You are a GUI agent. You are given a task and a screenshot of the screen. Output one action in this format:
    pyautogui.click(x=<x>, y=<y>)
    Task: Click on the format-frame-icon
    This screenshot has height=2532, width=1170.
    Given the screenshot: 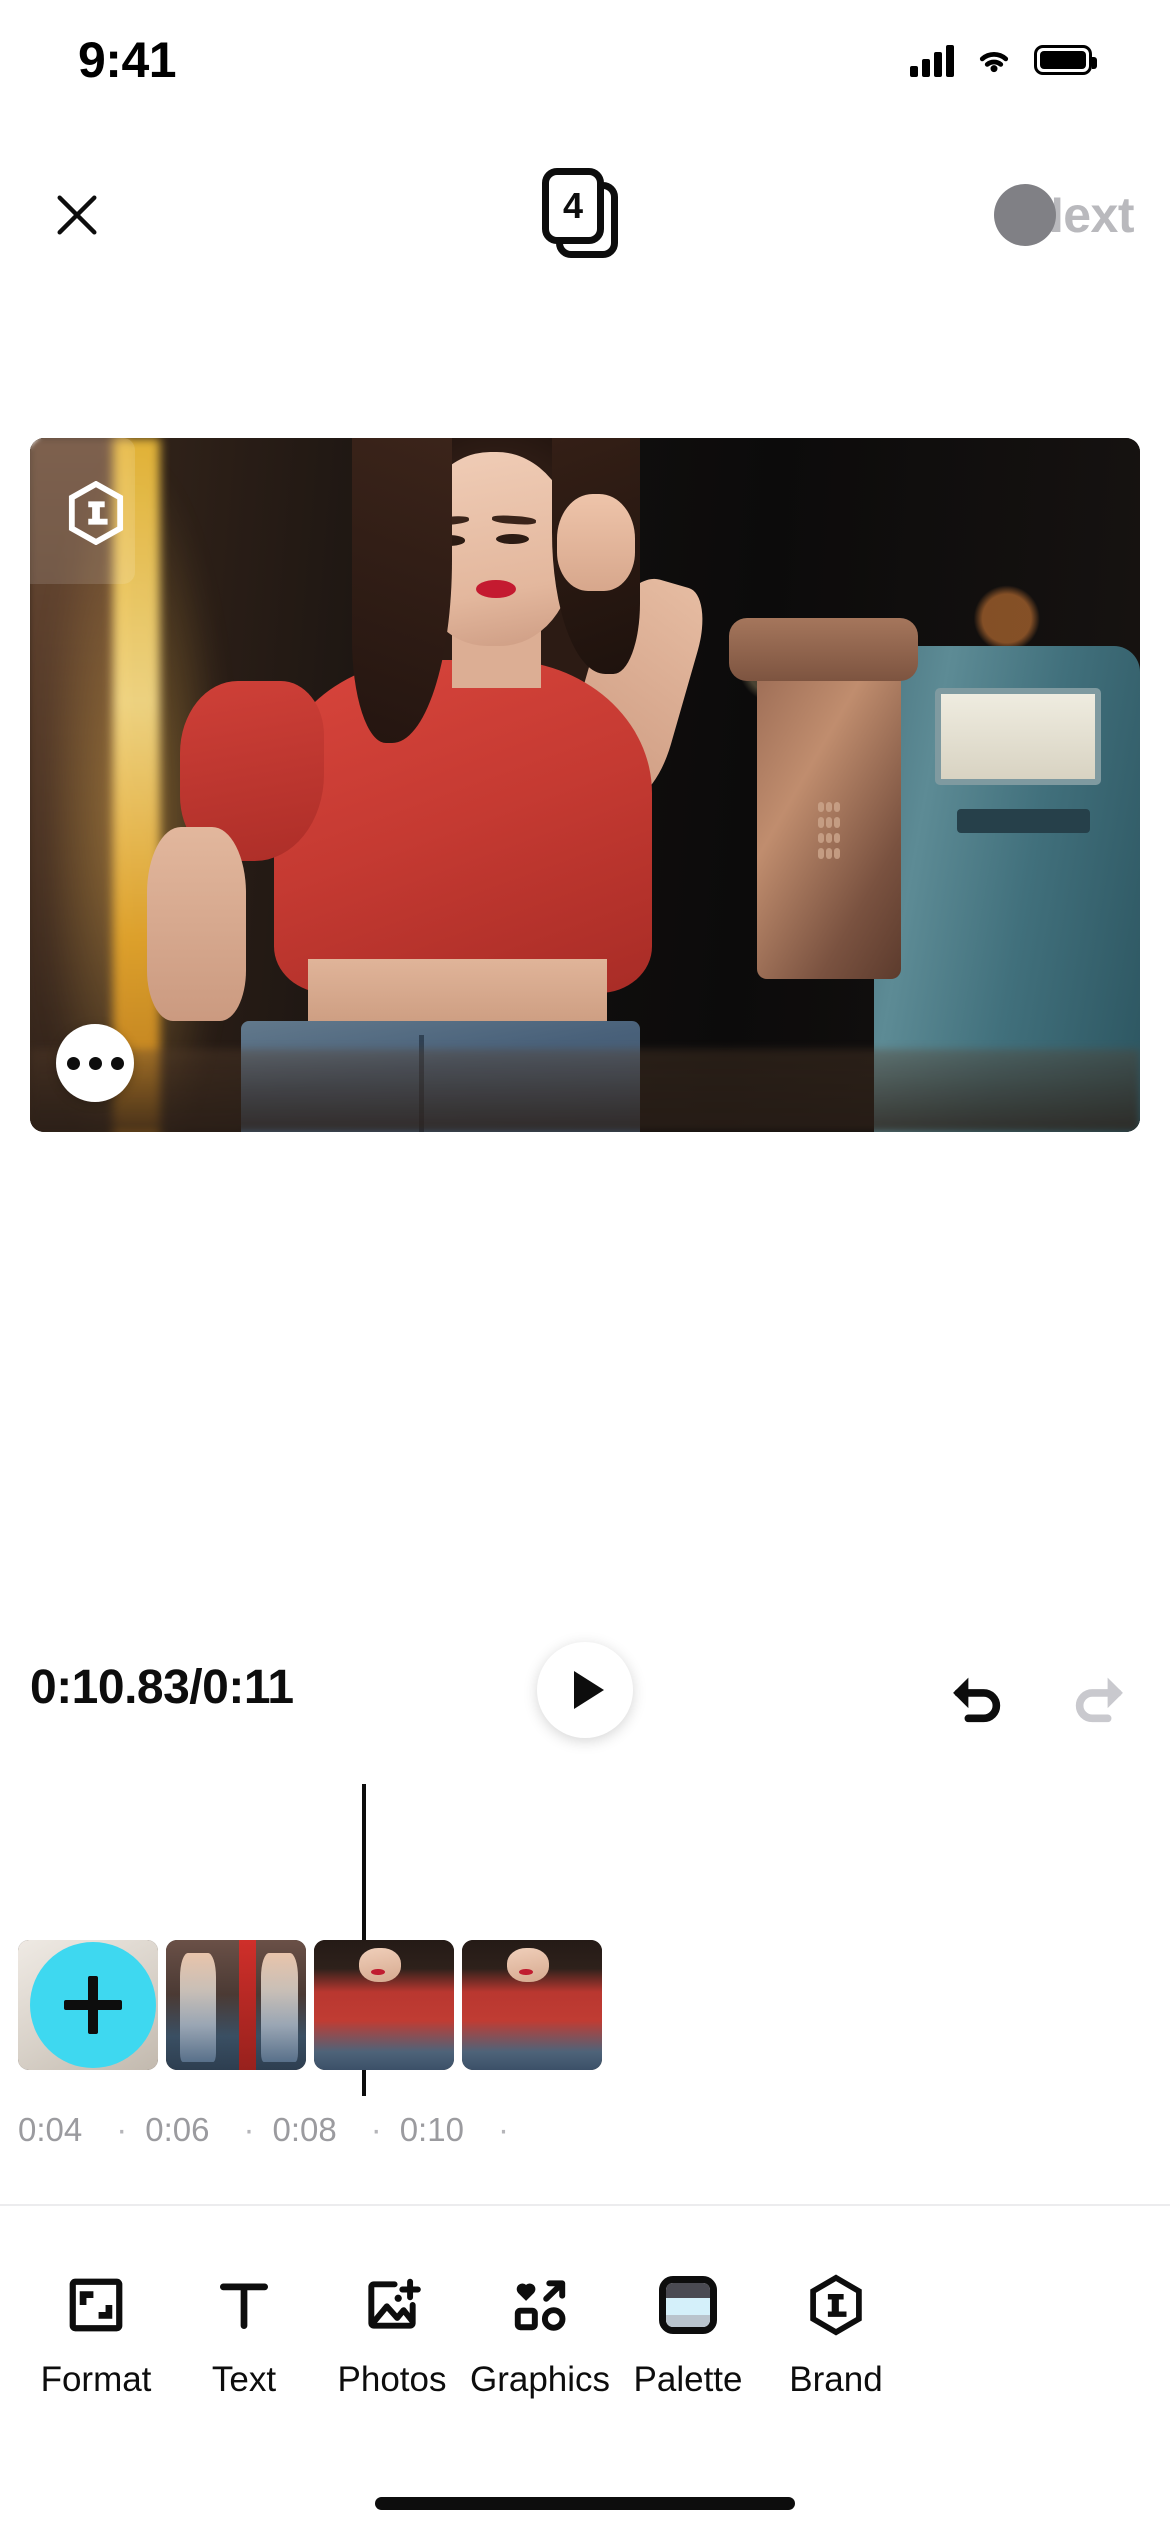 What is the action you would take?
    pyautogui.click(x=96, y=2305)
    